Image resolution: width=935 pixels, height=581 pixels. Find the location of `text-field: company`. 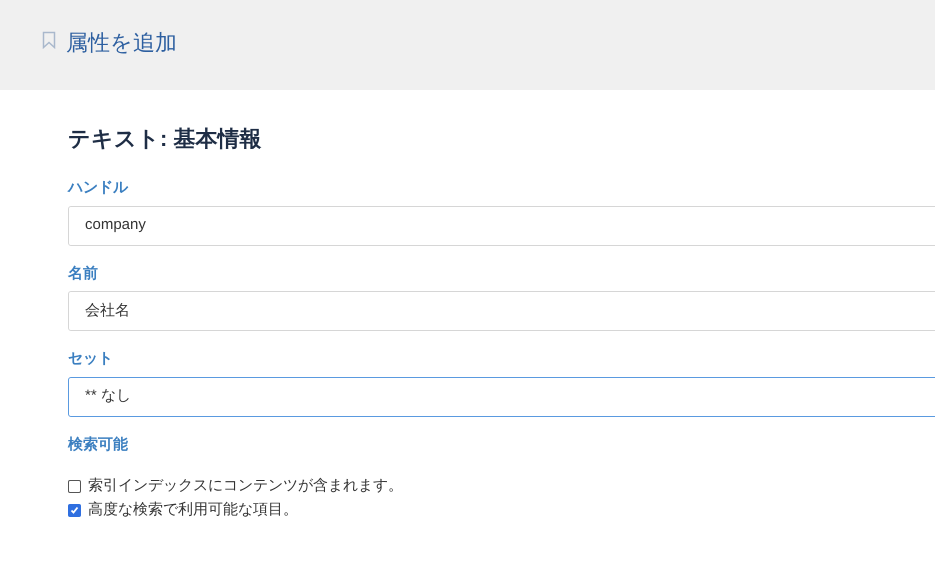

text-field: company is located at coordinates (501, 226).